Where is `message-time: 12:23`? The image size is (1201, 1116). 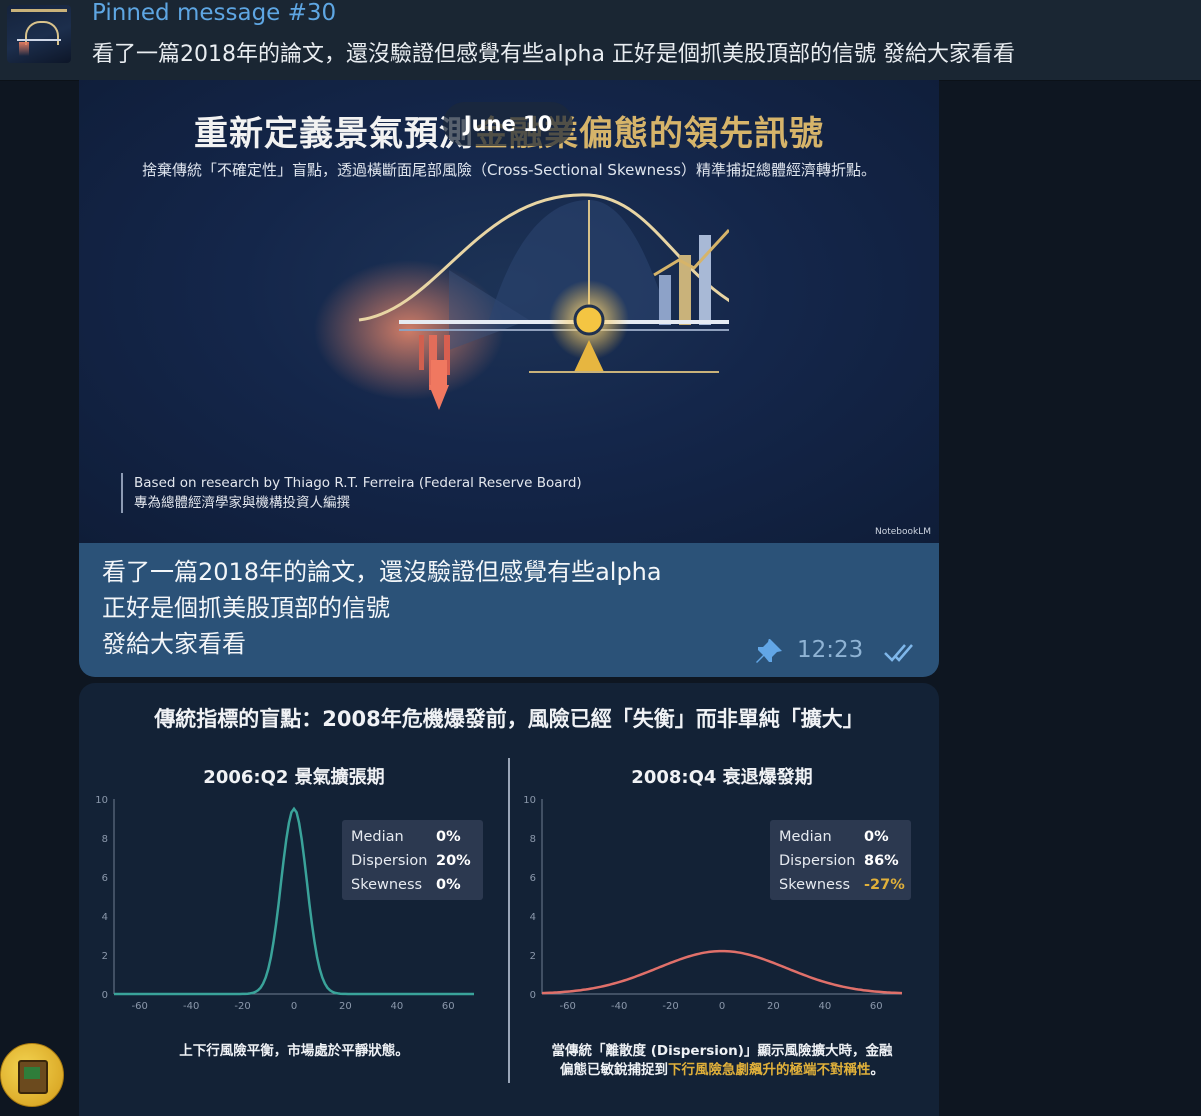
message-time: 12:23 is located at coordinates (830, 650).